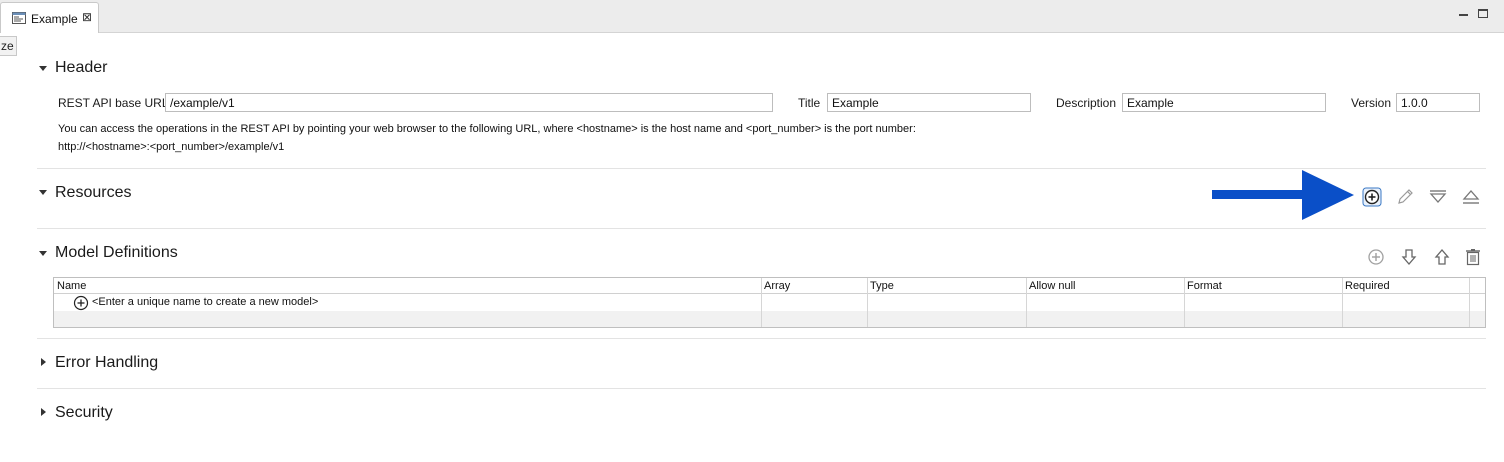 The image size is (1504, 462). Describe the element at coordinates (1366, 286) in the screenshot. I see `column-header-required: Required` at that location.